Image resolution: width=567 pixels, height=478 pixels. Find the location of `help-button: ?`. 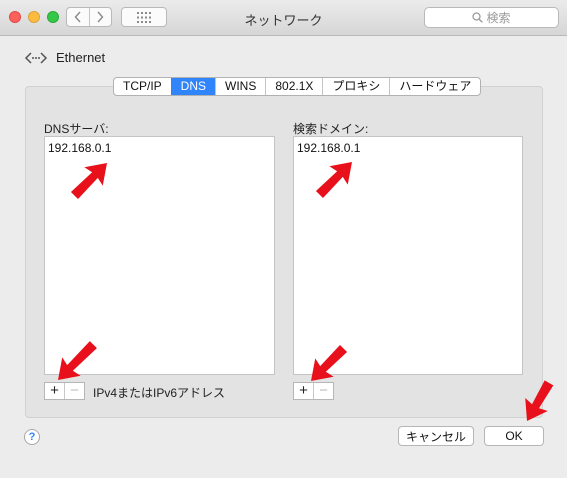

help-button: ? is located at coordinates (32, 437).